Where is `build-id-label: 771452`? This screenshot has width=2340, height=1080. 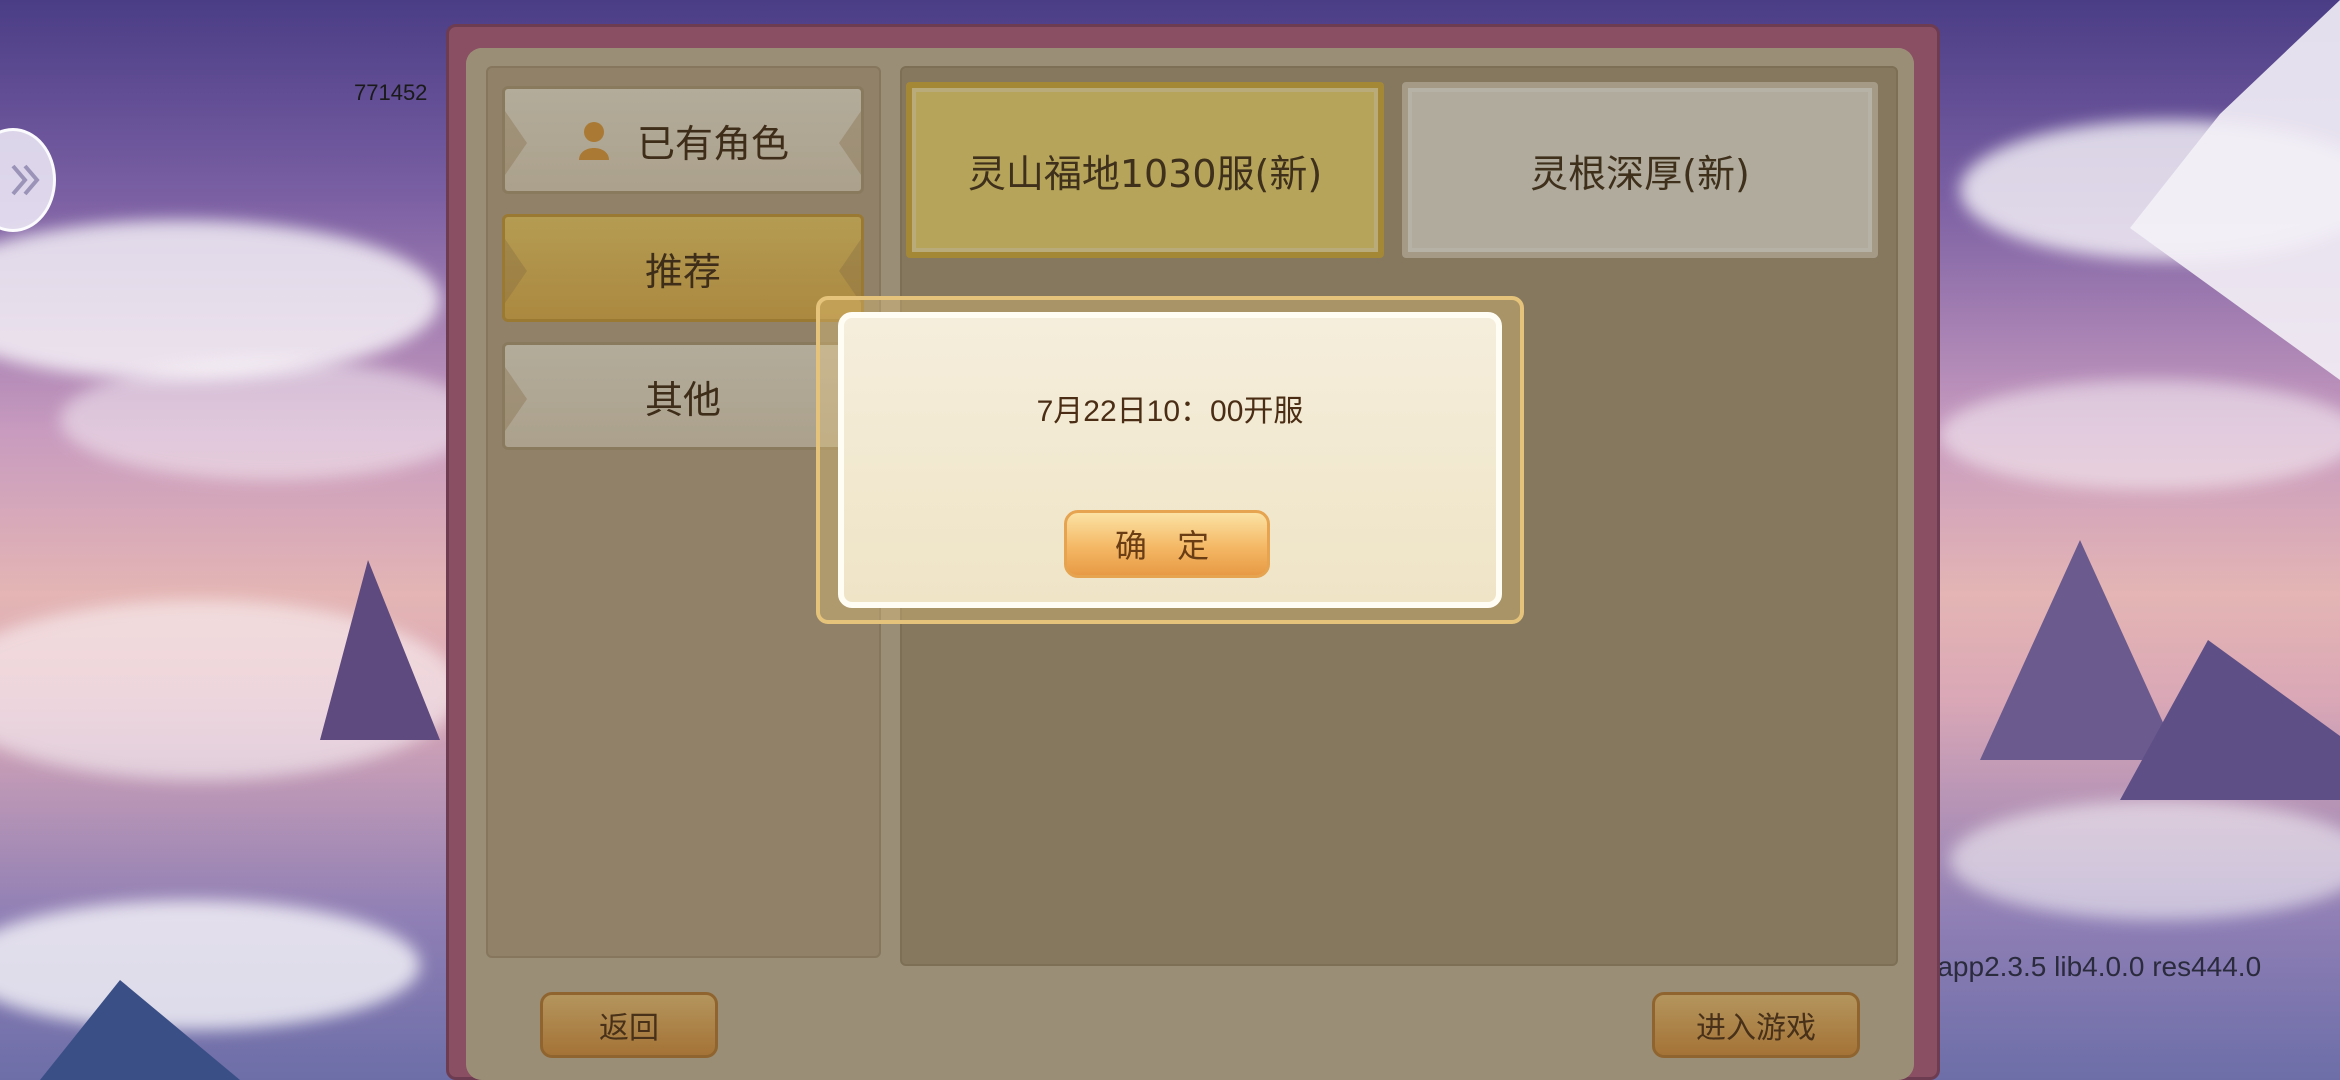 build-id-label: 771452 is located at coordinates (391, 92).